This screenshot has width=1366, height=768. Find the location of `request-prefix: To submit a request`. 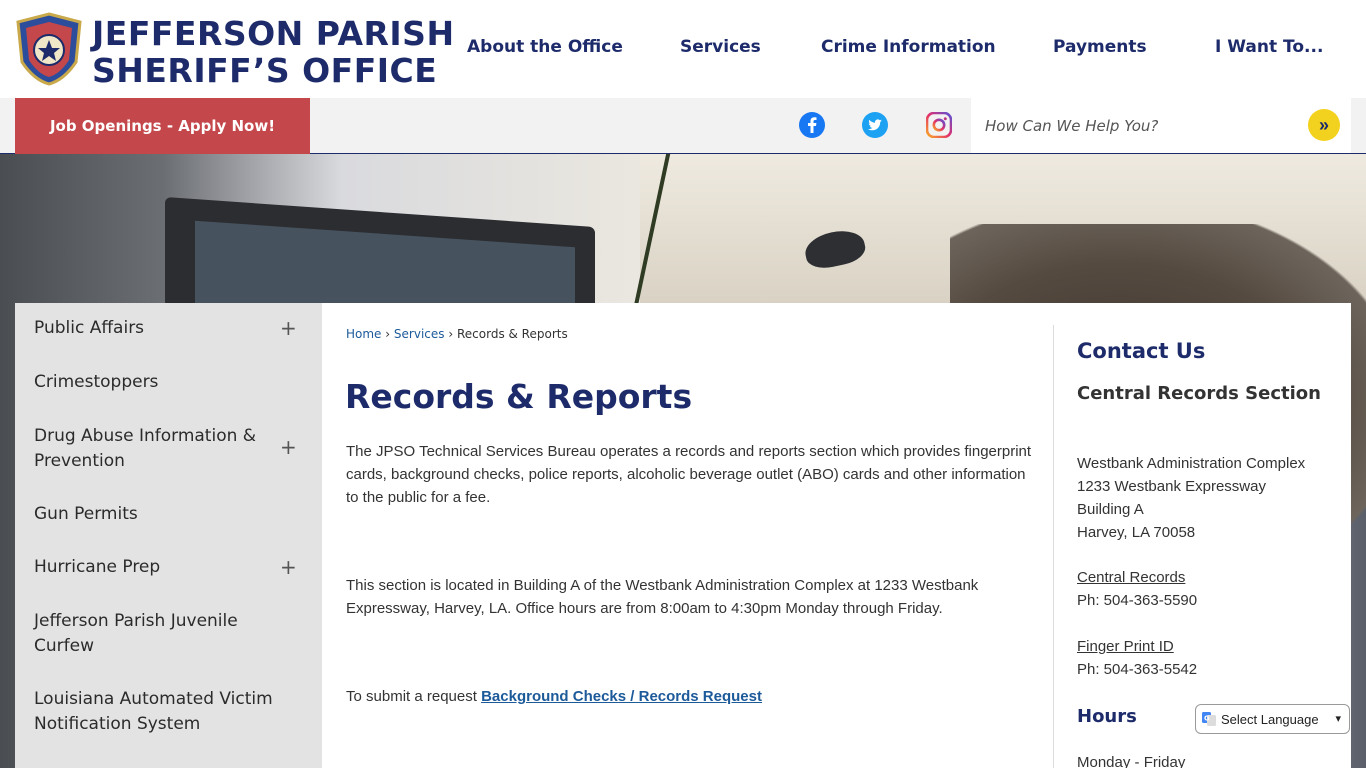

request-prefix: To submit a request is located at coordinates (414, 696).